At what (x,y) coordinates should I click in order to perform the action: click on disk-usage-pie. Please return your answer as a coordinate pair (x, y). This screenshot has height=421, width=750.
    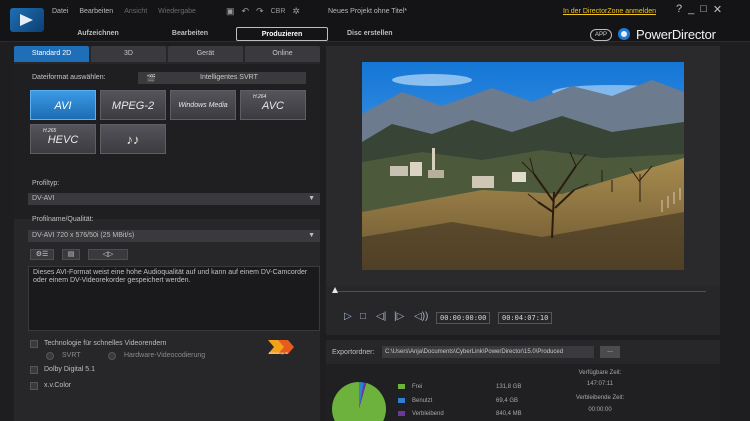
    Looking at the image, I should click on (359, 401).